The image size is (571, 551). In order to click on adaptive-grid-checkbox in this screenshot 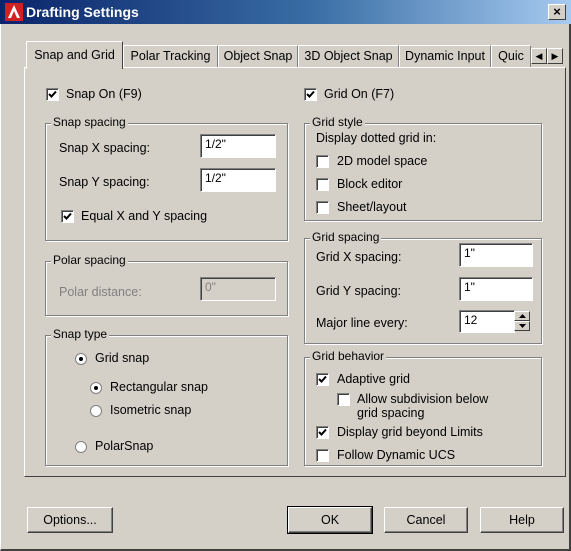, I will do `click(322, 379)`.